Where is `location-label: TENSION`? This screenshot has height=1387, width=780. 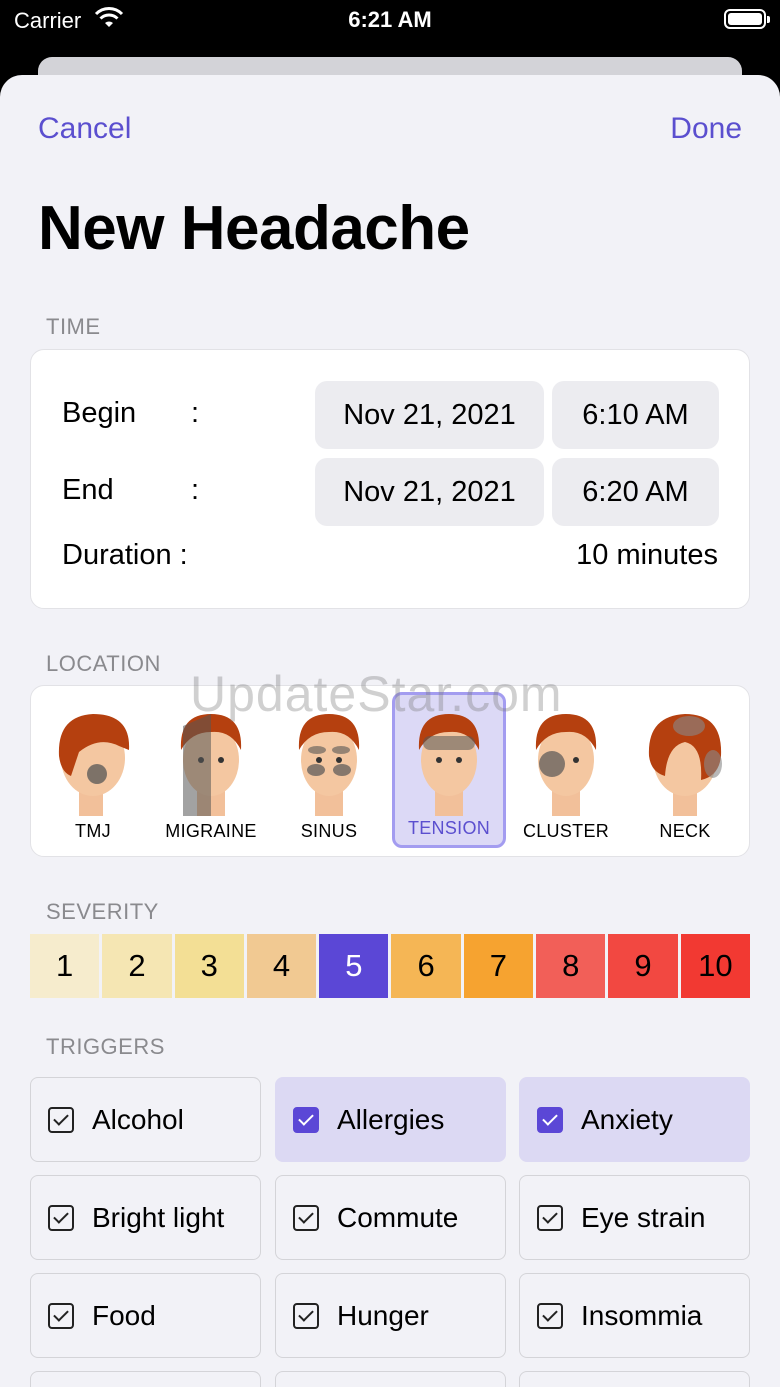 location-label: TENSION is located at coordinates (449, 828).